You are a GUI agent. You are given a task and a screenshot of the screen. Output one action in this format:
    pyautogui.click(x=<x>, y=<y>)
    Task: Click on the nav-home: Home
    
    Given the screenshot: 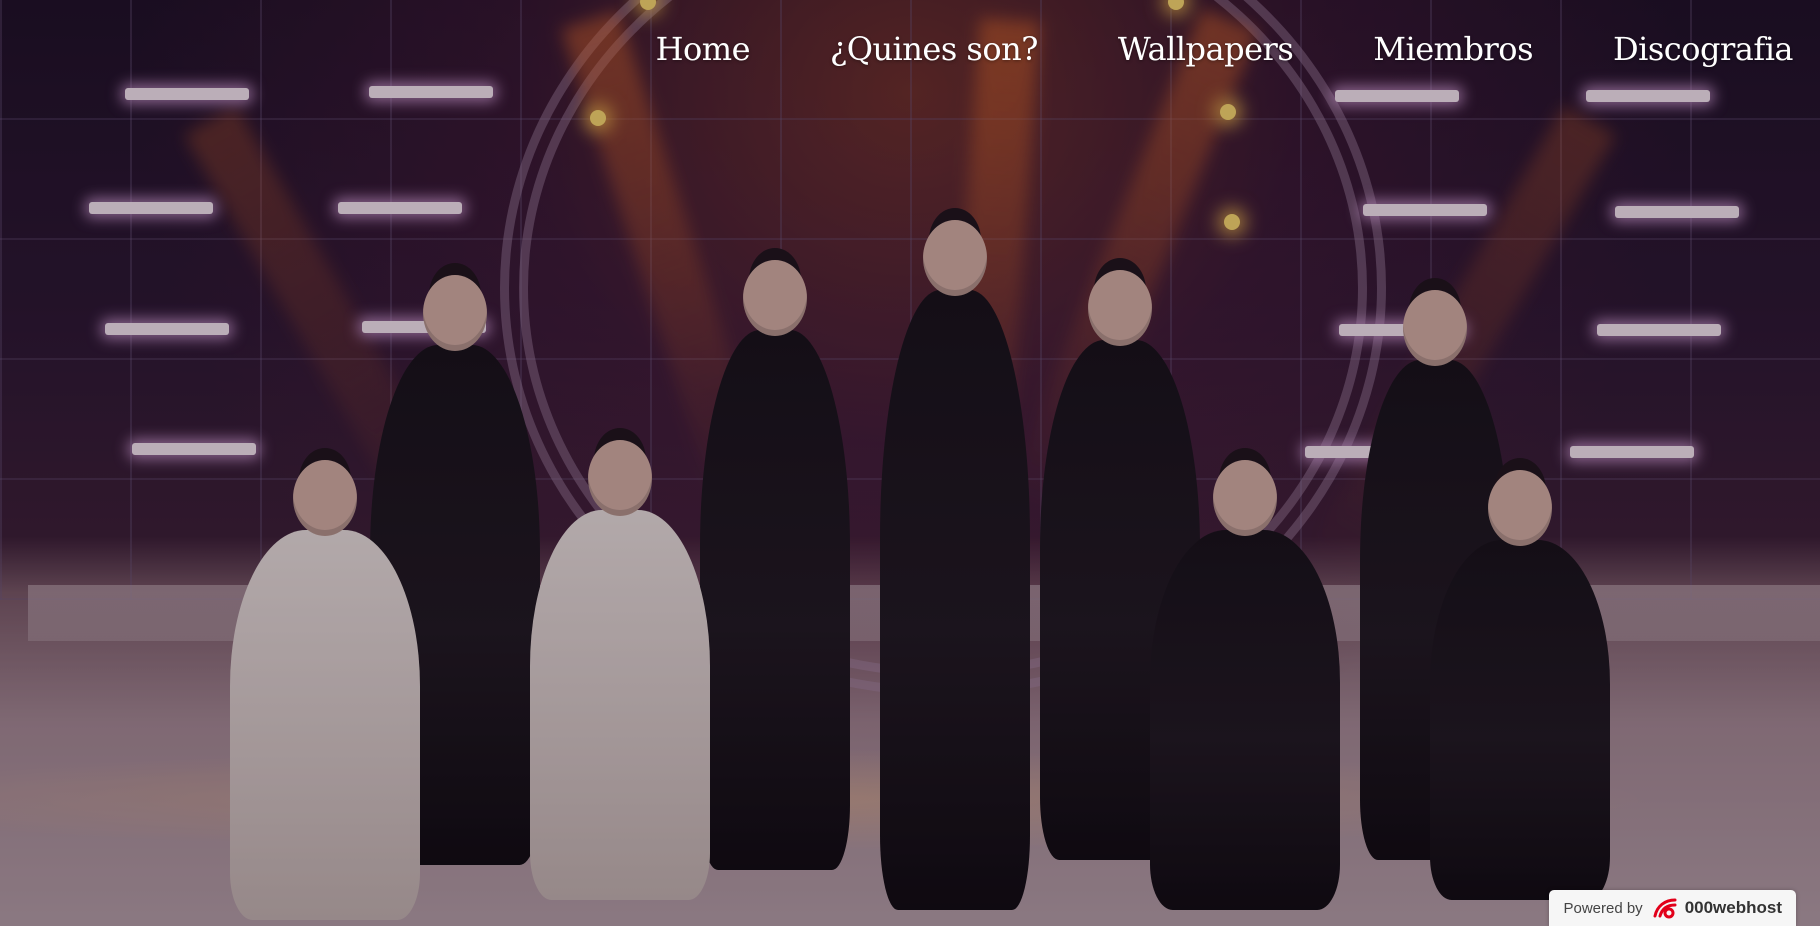 What is the action you would take?
    pyautogui.click(x=703, y=49)
    